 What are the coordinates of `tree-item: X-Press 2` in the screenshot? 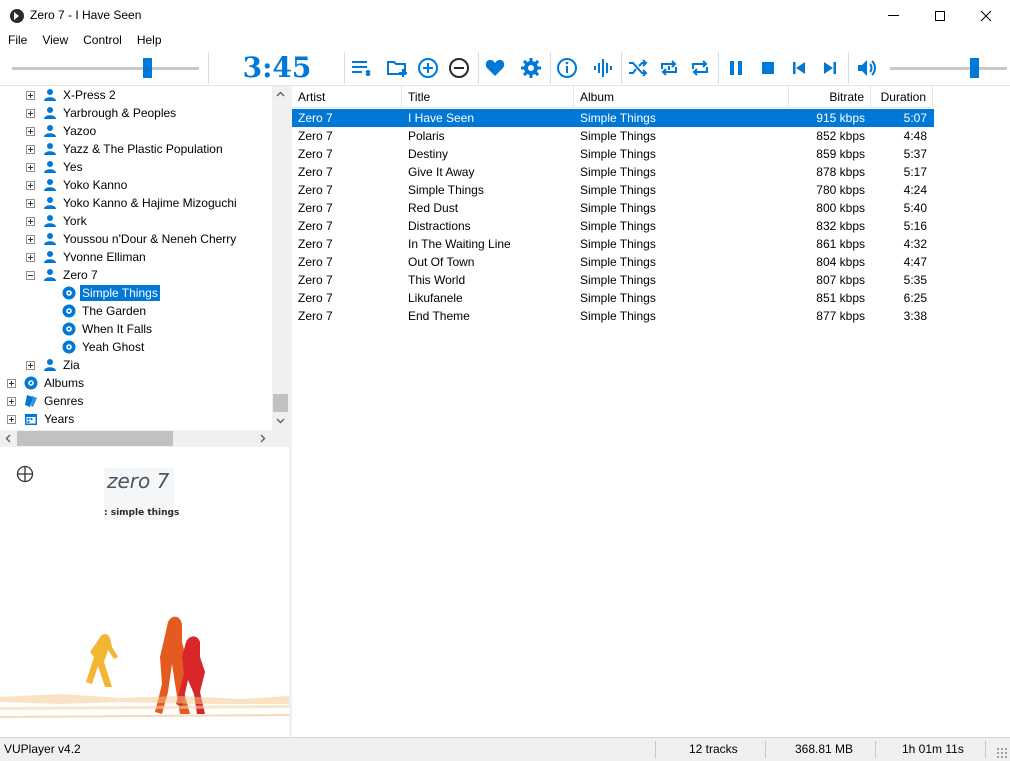 It's located at (136, 95).